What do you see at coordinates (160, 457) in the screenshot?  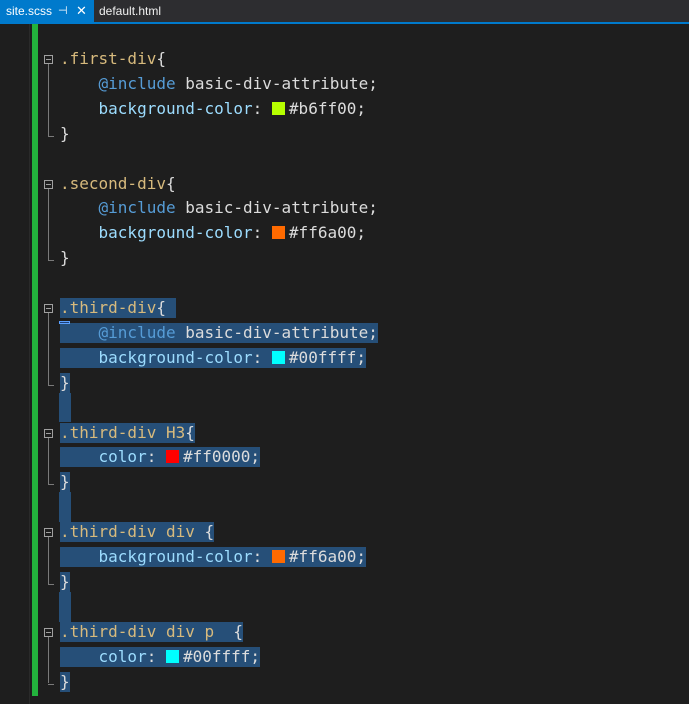 I see `code-line: color: #ff0000;` at bounding box center [160, 457].